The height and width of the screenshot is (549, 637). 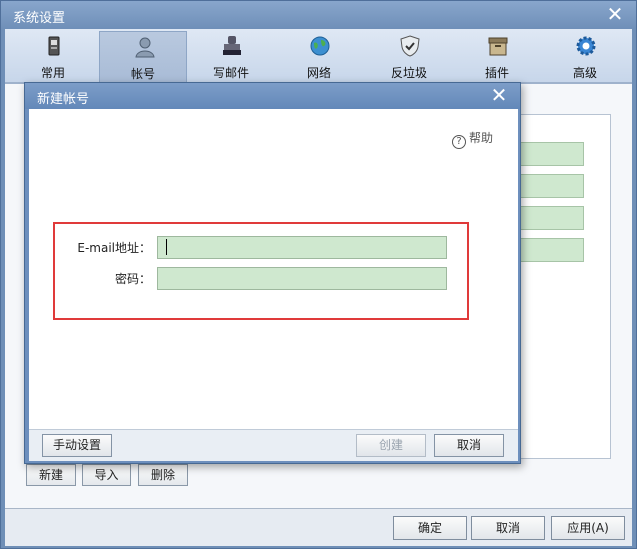 What do you see at coordinates (391, 445) in the screenshot?
I see `create-button: 创建` at bounding box center [391, 445].